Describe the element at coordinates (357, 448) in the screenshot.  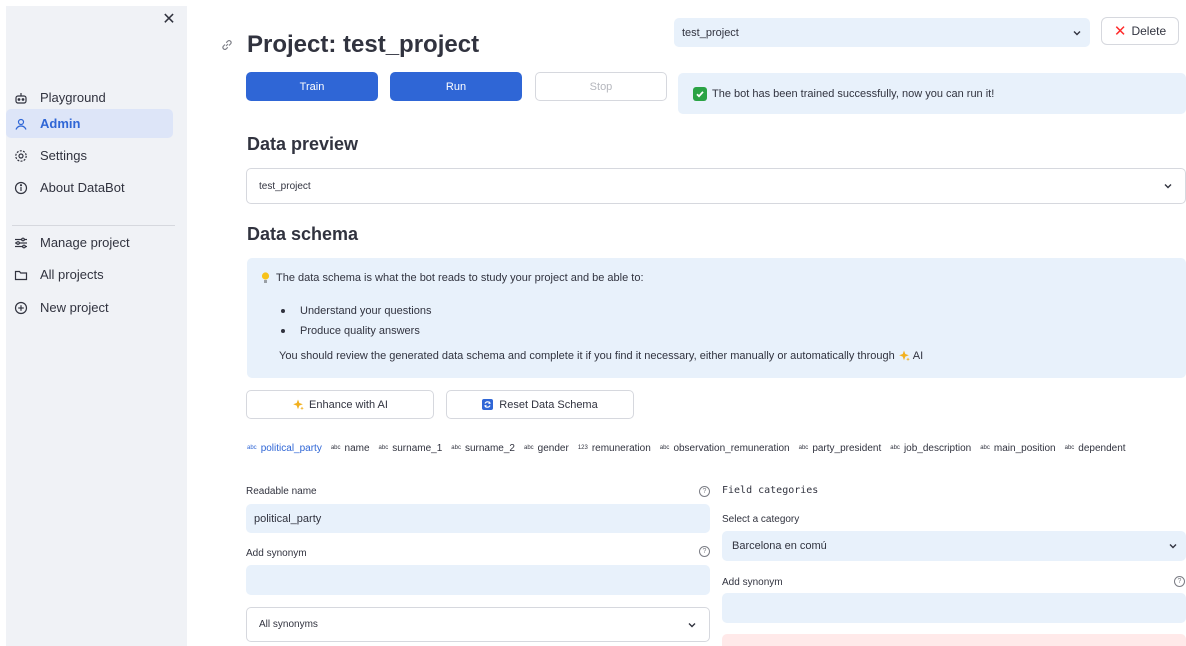
I see `tab-label: name` at that location.